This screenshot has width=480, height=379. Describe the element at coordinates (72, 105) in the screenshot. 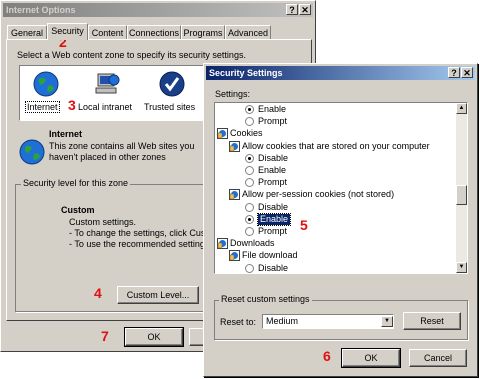

I see `annotation-3: 3` at that location.